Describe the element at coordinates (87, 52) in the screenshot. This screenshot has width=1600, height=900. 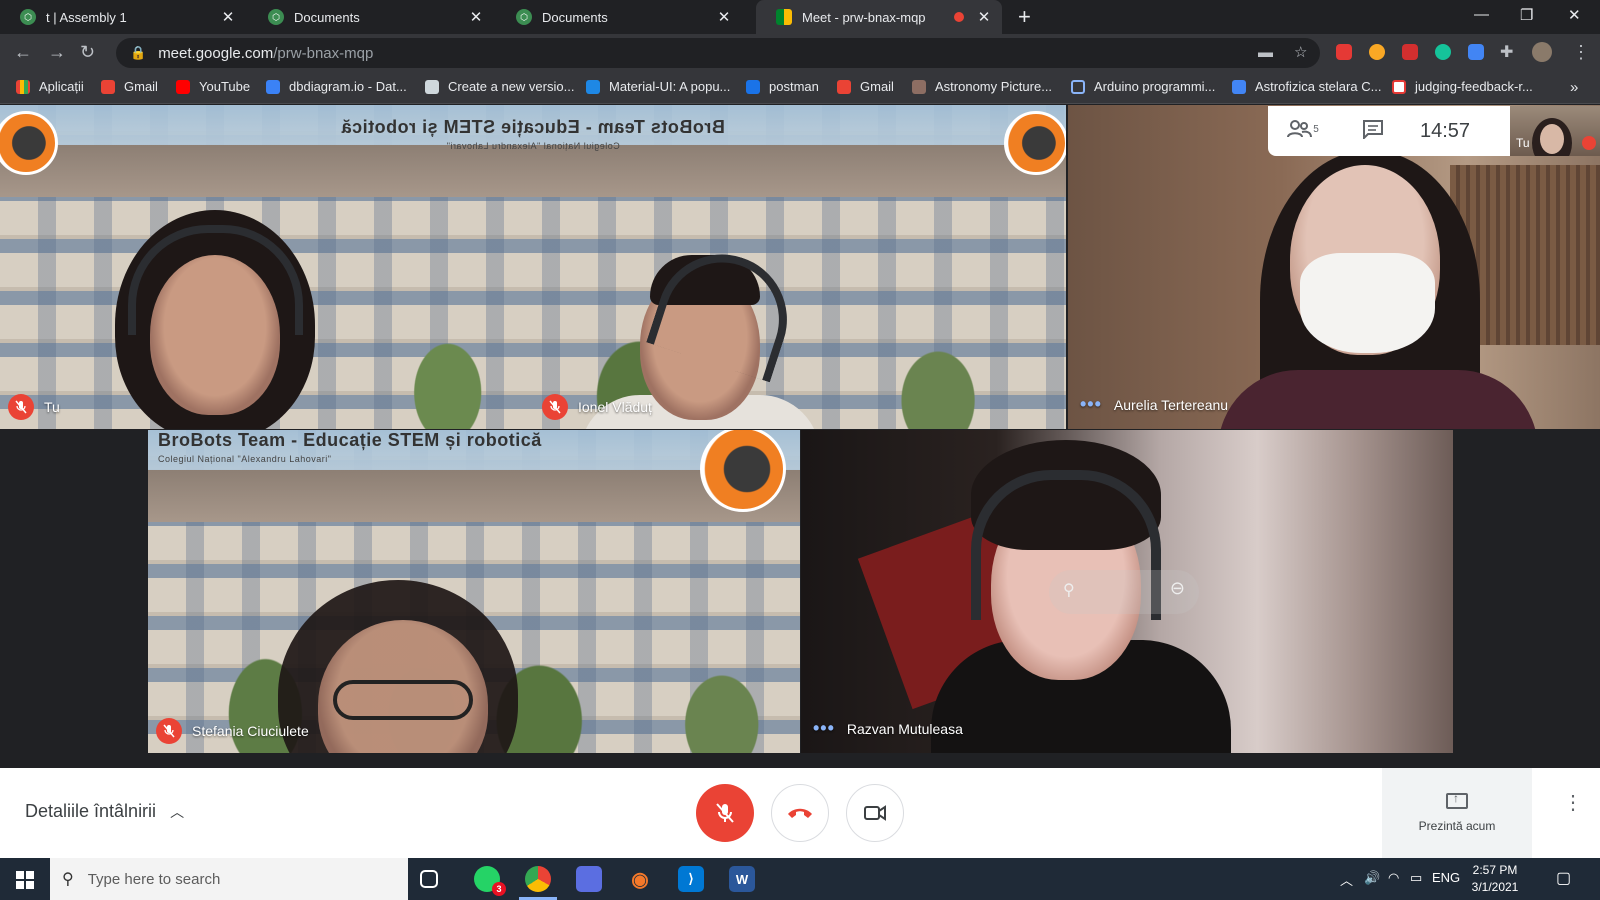
I see `reload-icon: ↻` at that location.